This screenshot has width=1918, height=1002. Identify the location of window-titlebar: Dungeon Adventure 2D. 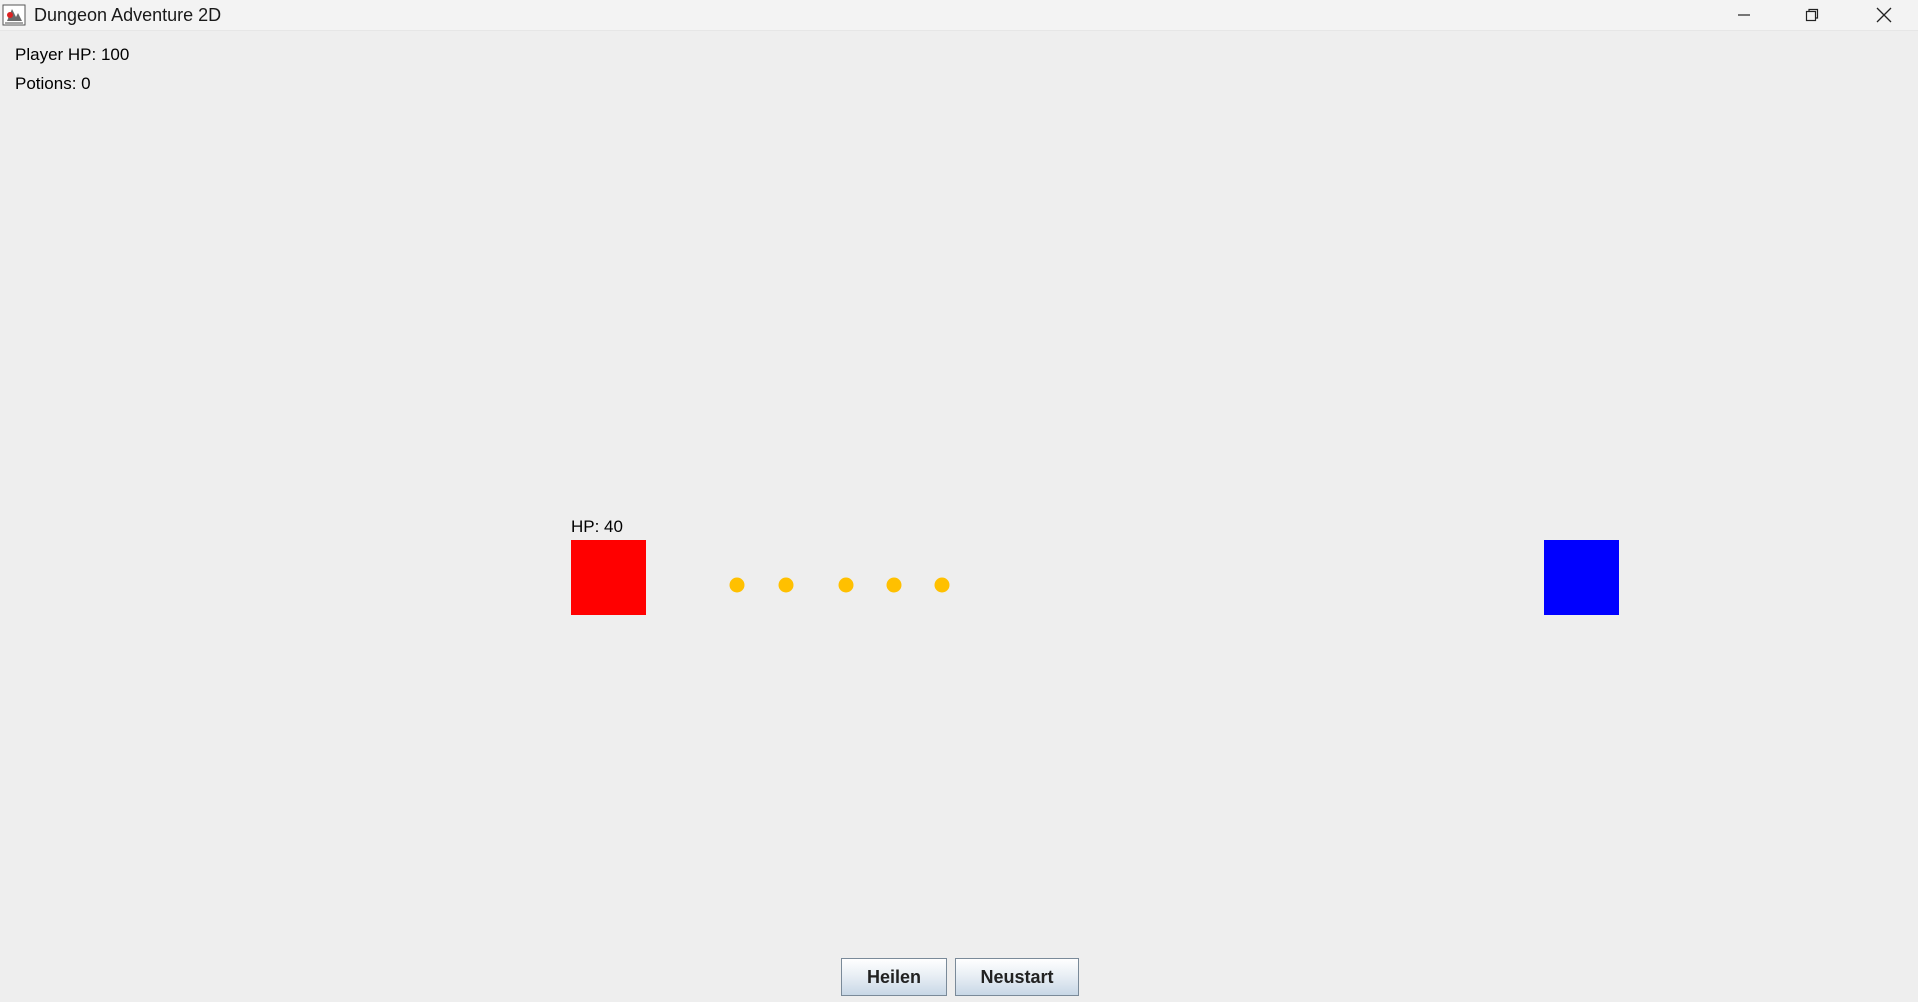
(959, 15).